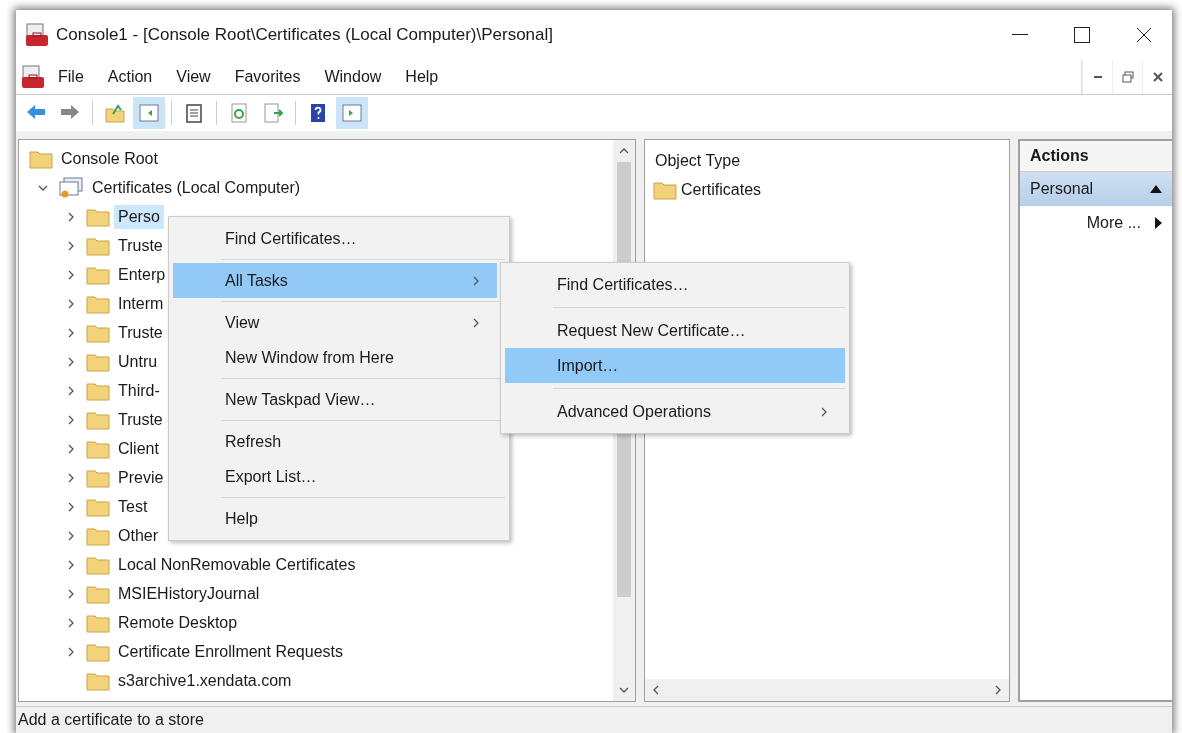  I want to click on section-title: Personal, so click(1062, 189).